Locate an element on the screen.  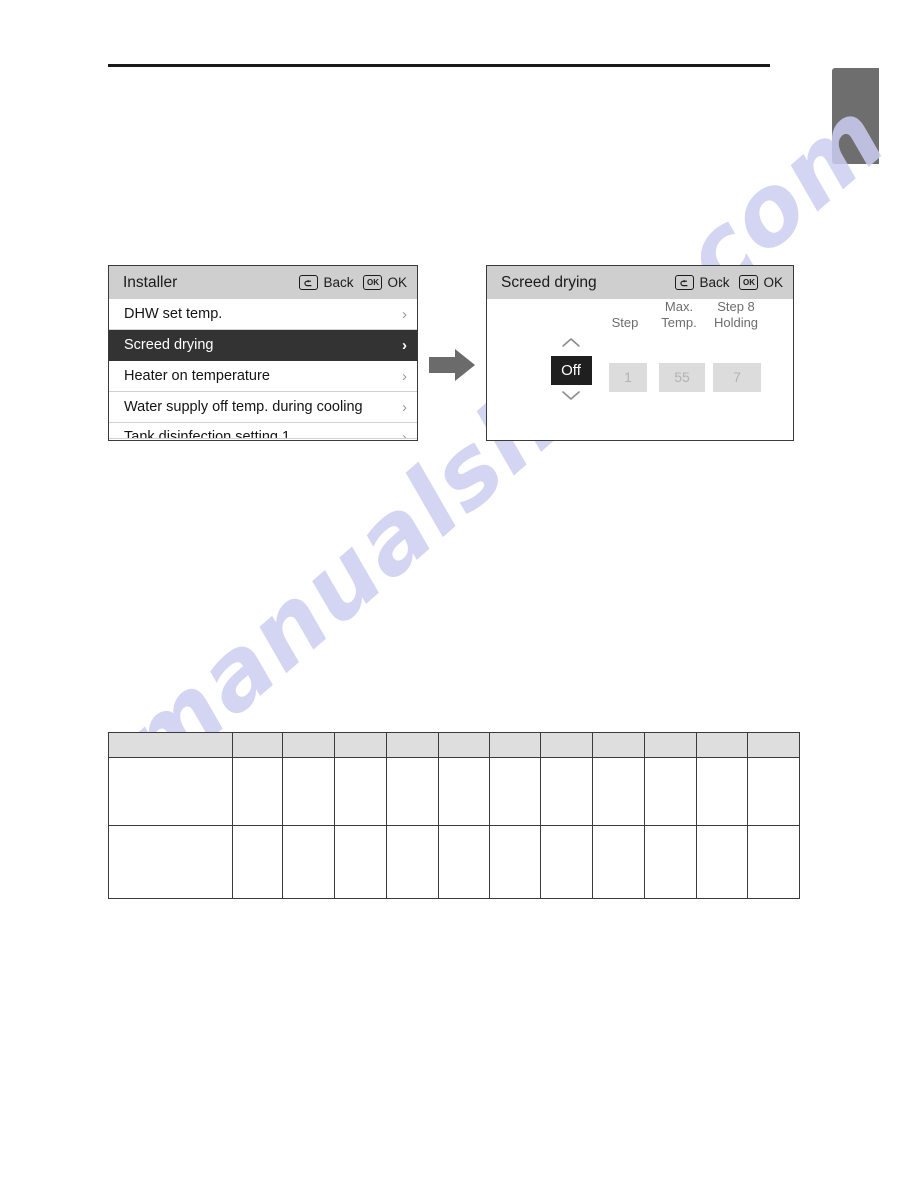
spec-table is located at coordinates (454, 815).